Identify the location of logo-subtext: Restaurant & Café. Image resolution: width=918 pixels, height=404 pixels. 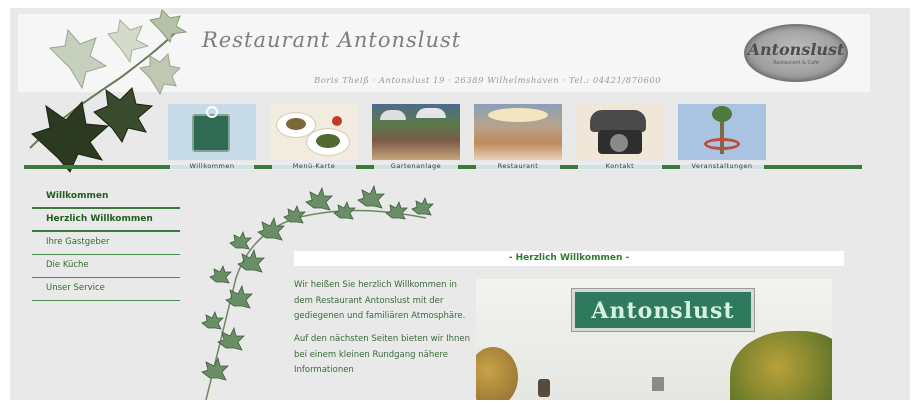
(796, 63).